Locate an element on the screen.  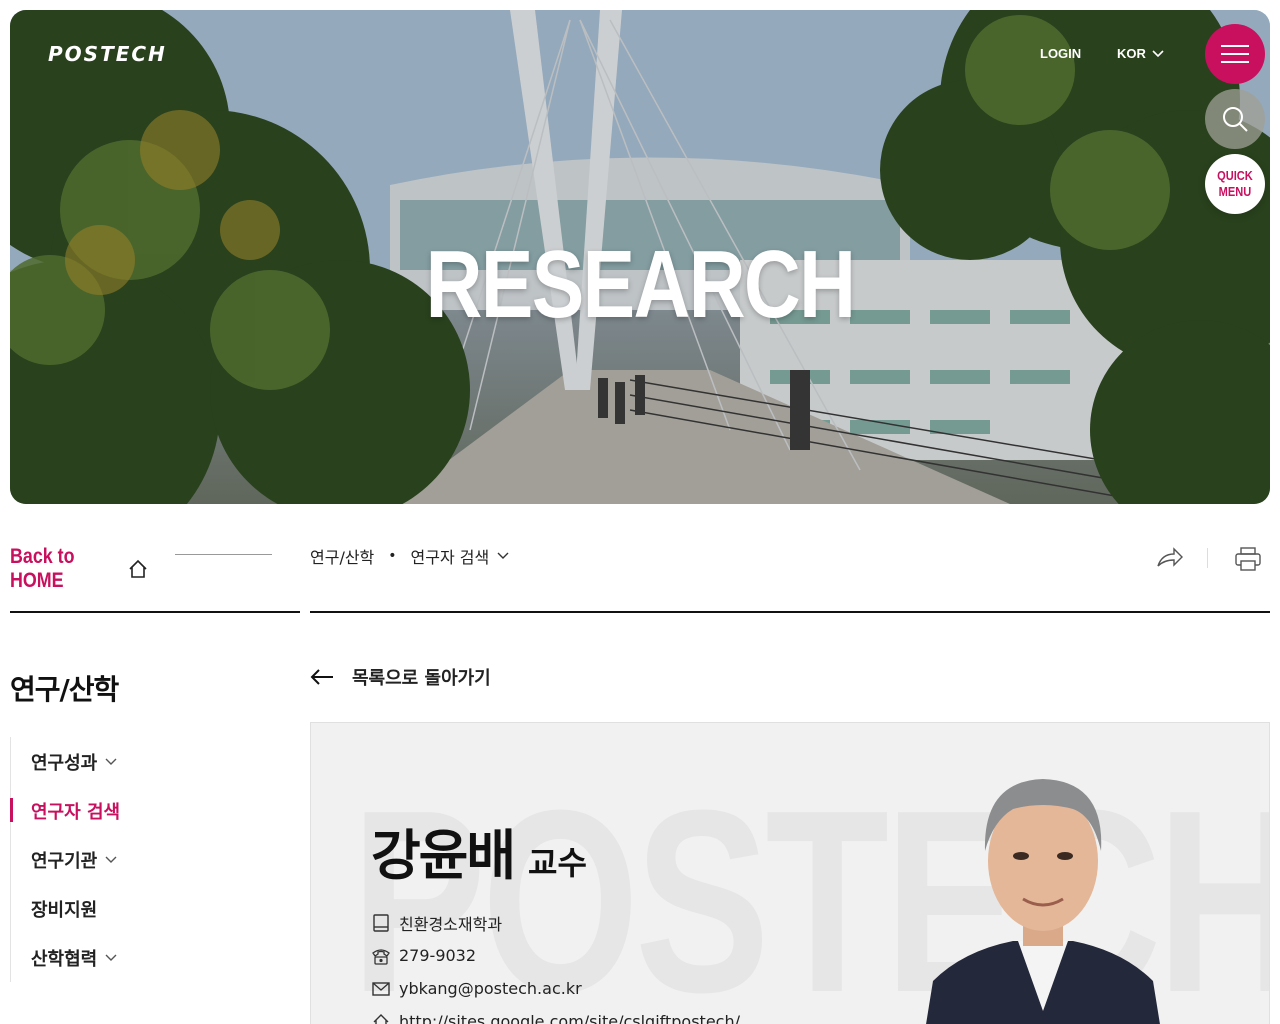
back-to-list-label: 목록으로 돌아가기 is located at coordinates (421, 678).